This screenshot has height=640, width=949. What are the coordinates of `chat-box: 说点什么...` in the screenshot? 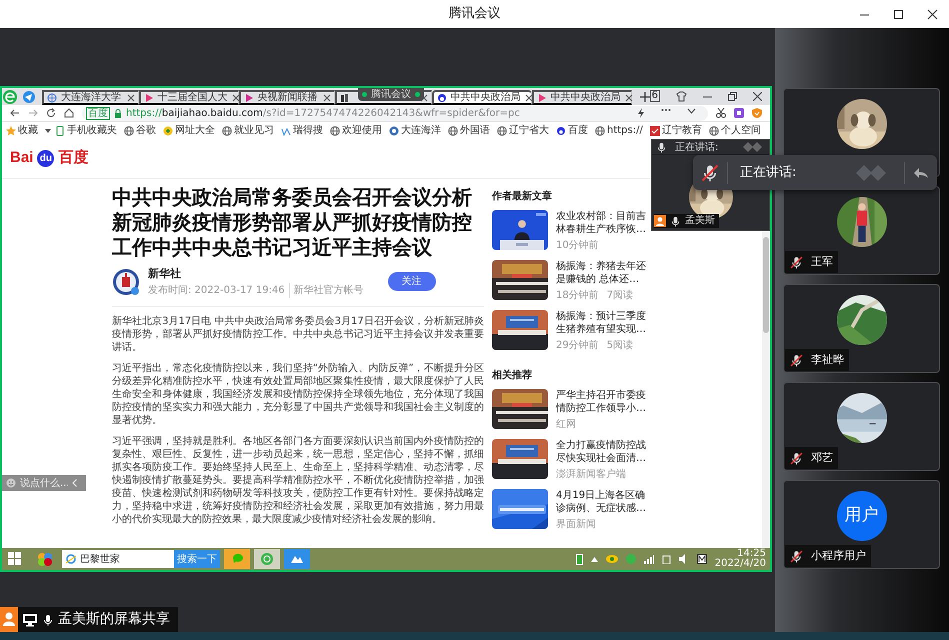 It's located at (44, 483).